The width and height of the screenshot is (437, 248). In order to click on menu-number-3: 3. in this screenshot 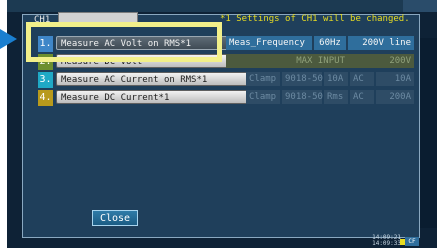, I will do `click(45, 80)`.